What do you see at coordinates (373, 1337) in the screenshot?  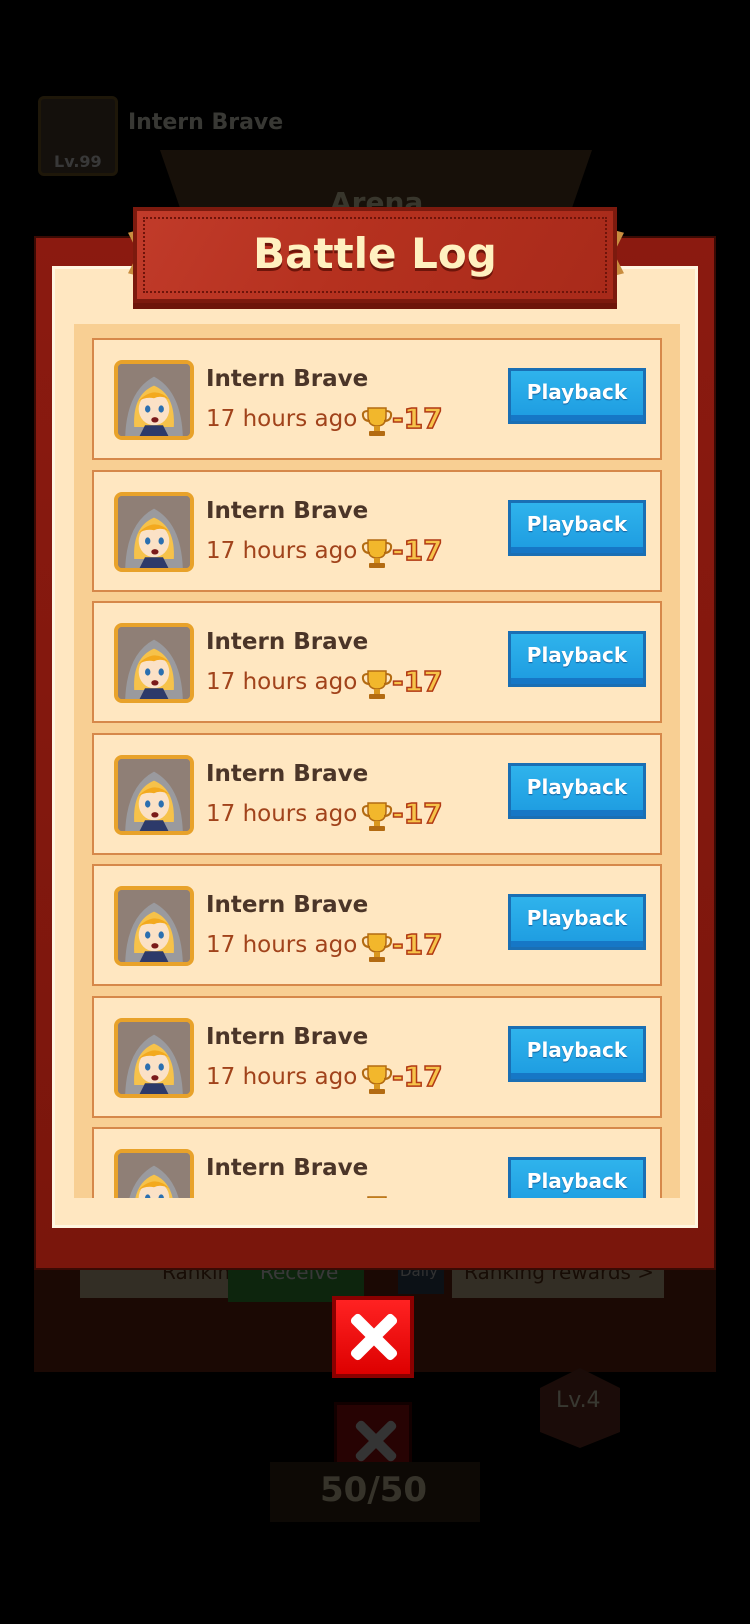 I see `close-icon` at bounding box center [373, 1337].